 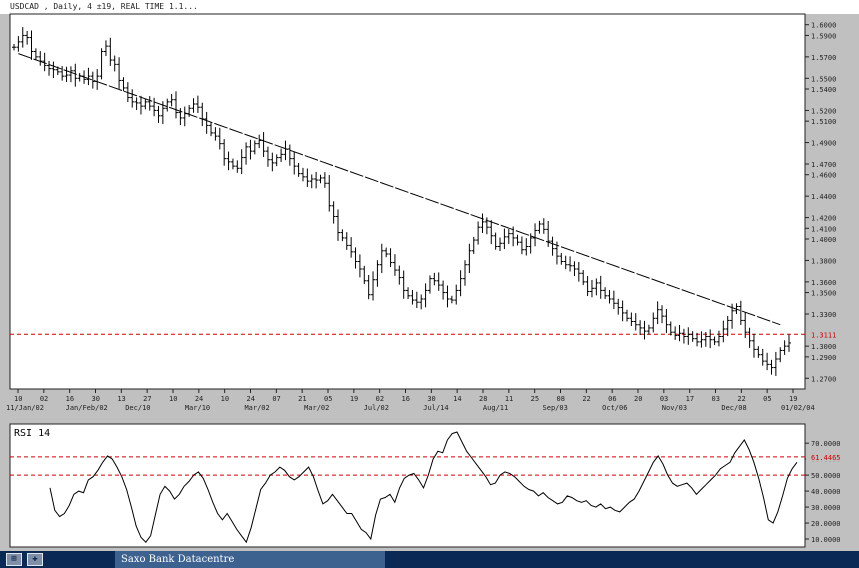 What do you see at coordinates (823, 347) in the screenshot?
I see `price-tick-label: 1.3000` at bounding box center [823, 347].